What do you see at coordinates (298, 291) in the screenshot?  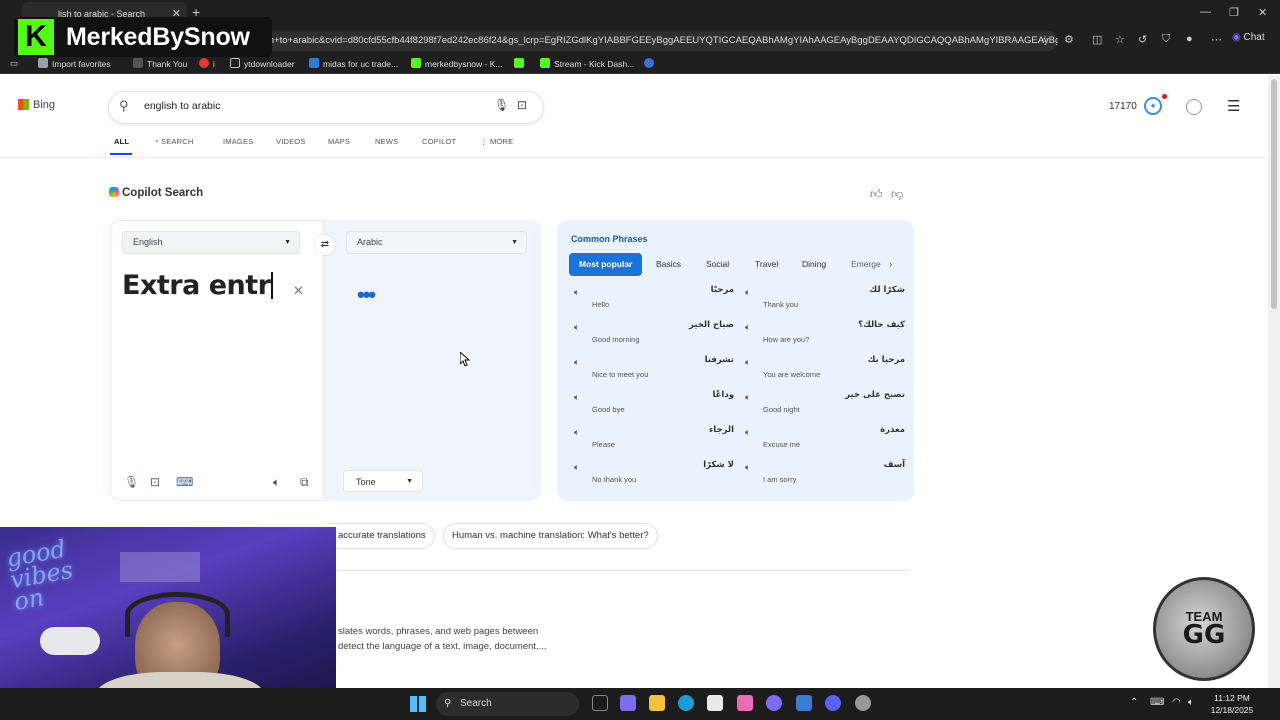 I see `clear-text-icon: ✕` at bounding box center [298, 291].